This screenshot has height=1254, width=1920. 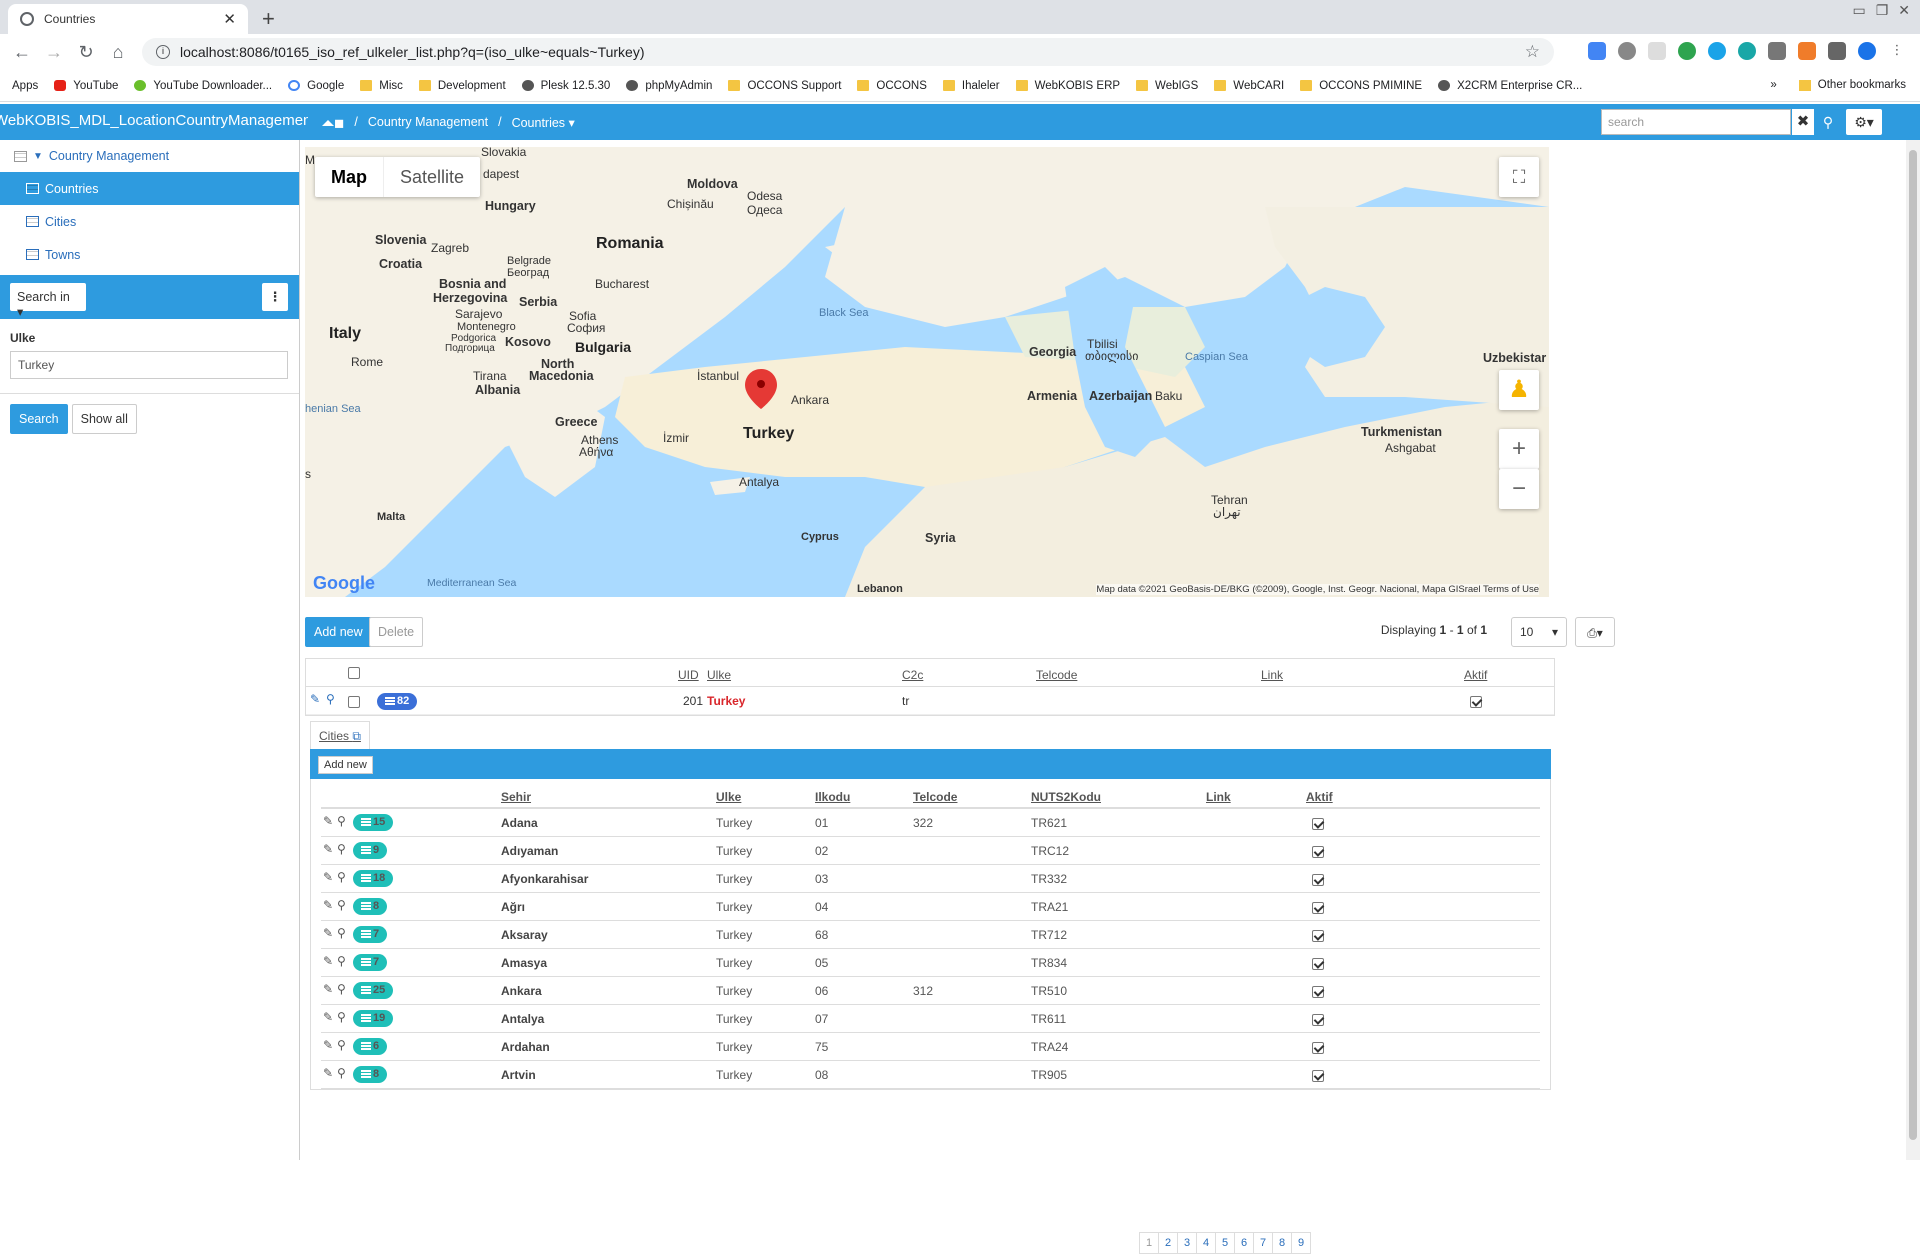 What do you see at coordinates (333, 122) in the screenshot?
I see `home-icon: ◼` at bounding box center [333, 122].